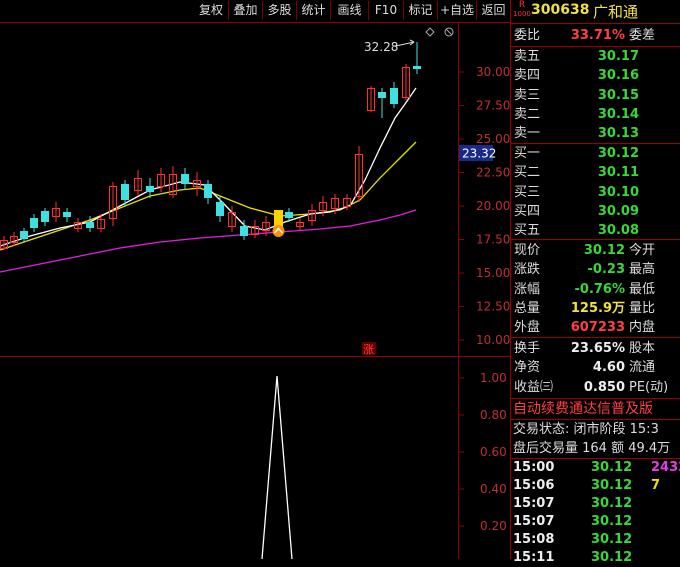 The height and width of the screenshot is (567, 680). What do you see at coordinates (596, 95) in the screenshot?
I see `sell-order-row: 卖三 30.15` at bounding box center [596, 95].